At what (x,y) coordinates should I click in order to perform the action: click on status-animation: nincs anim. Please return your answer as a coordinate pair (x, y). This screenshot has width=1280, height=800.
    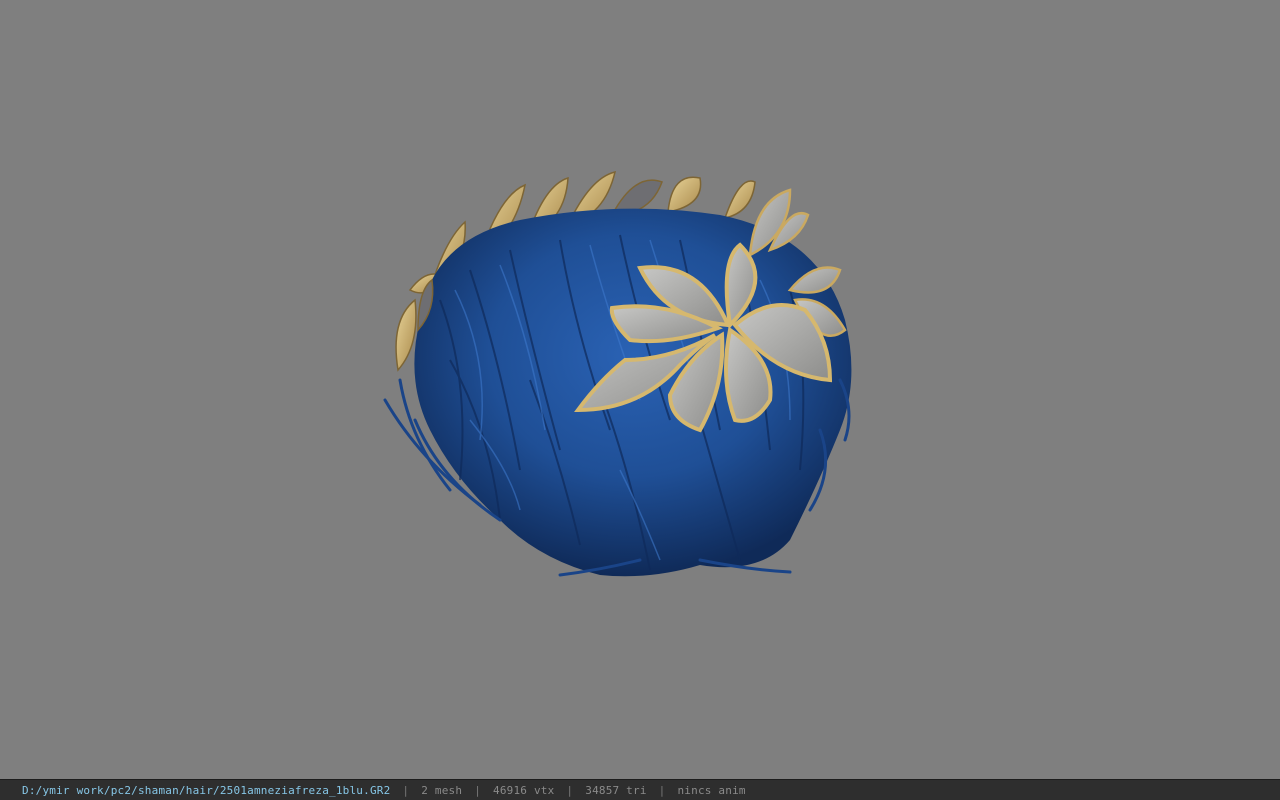
    Looking at the image, I should click on (711, 790).